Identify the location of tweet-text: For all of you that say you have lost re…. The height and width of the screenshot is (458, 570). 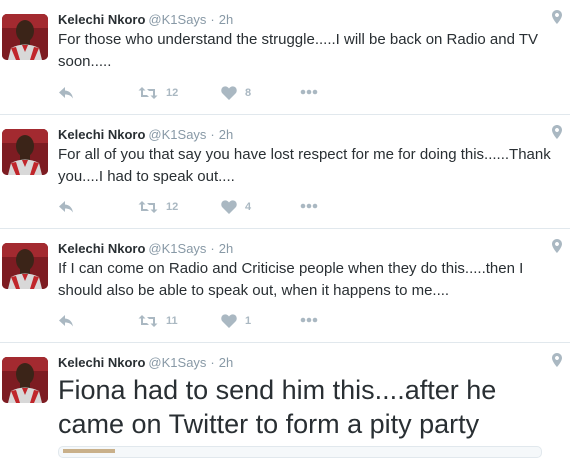
(304, 165).